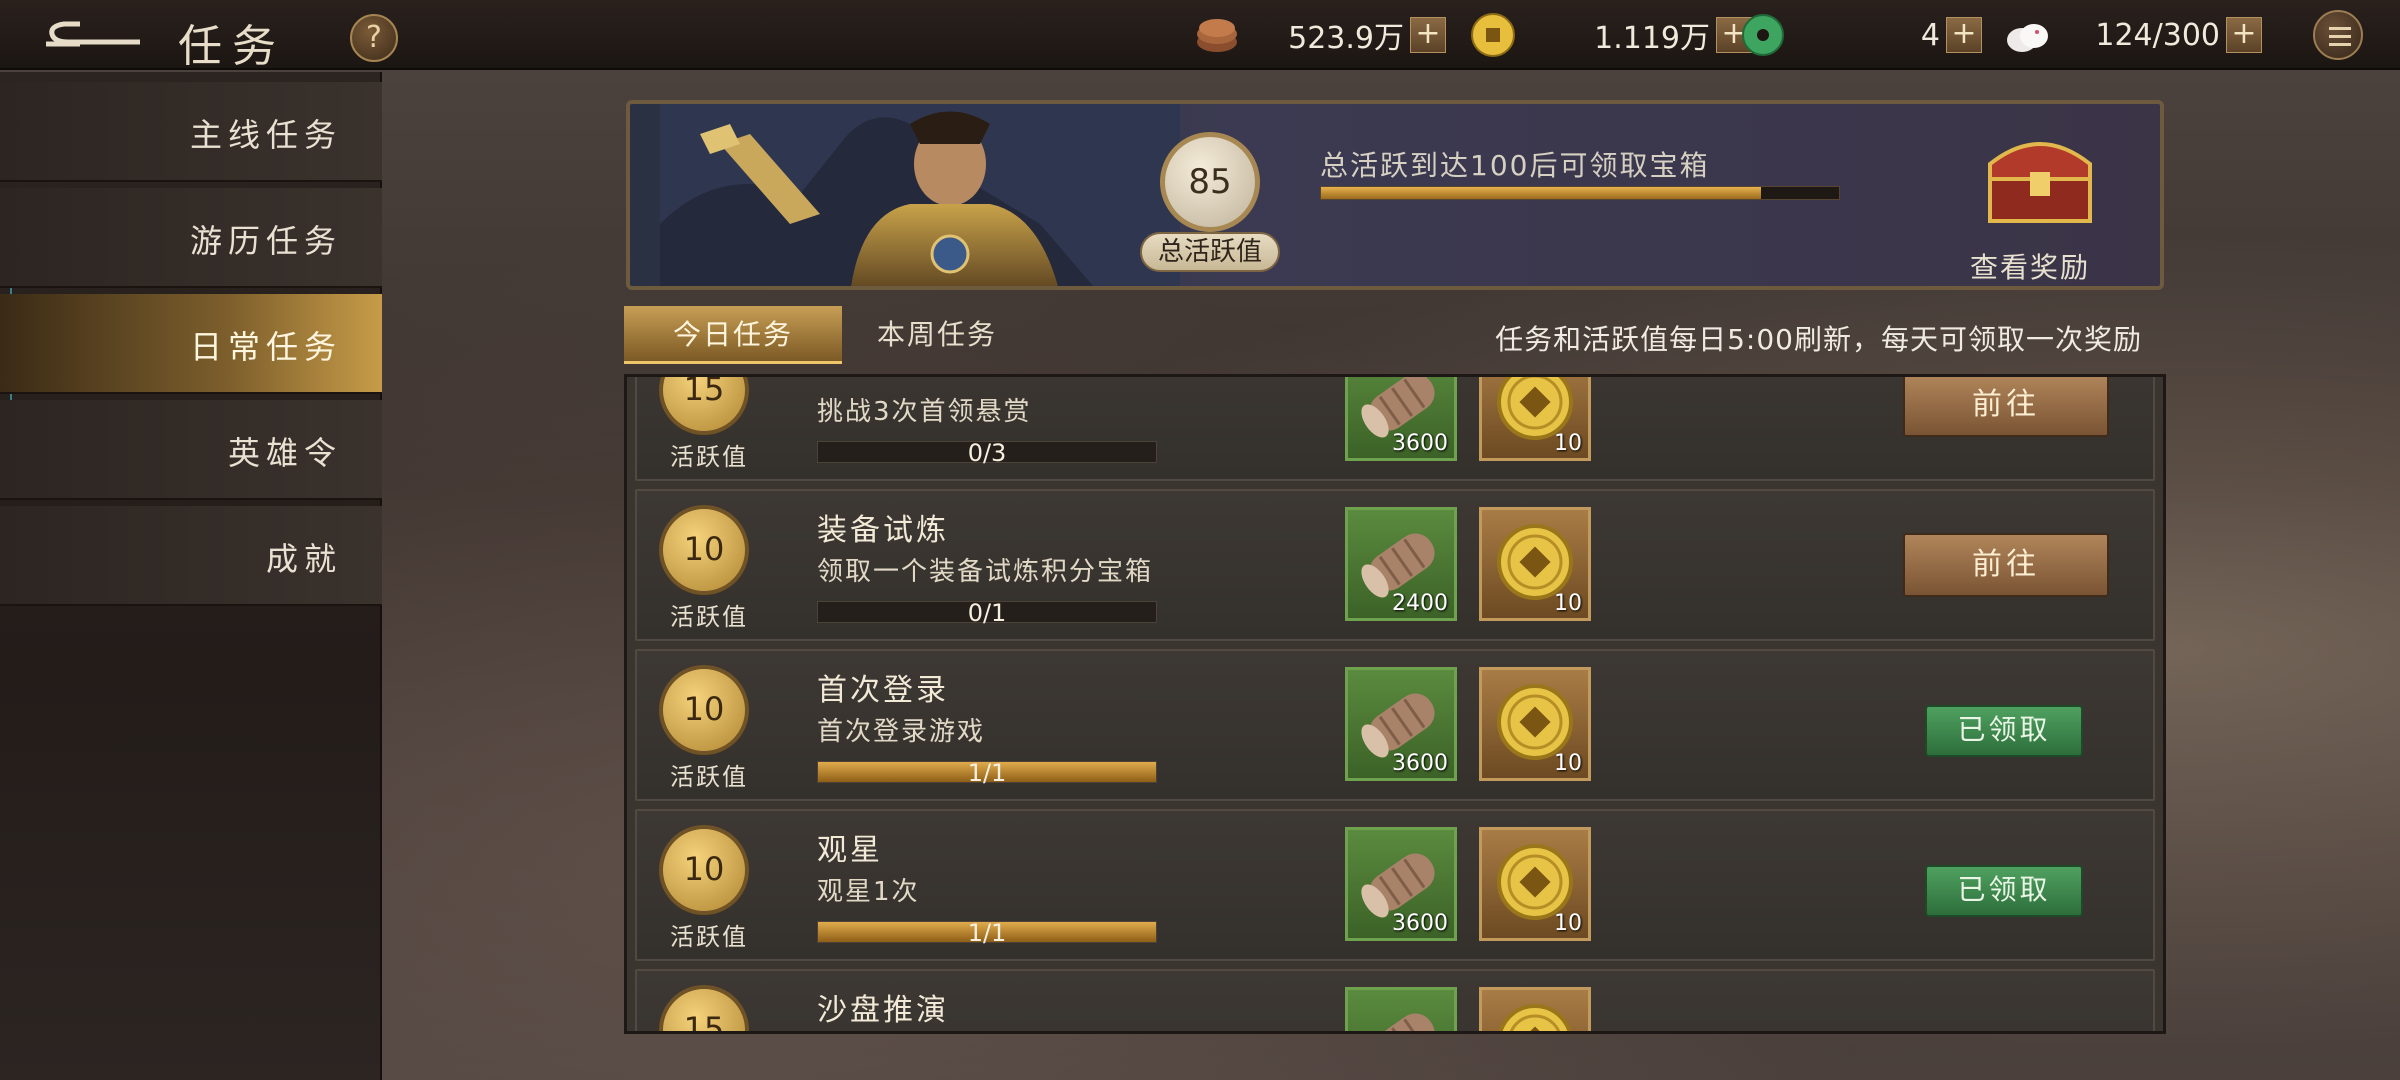 The image size is (2400, 1080). I want to click on gold-resource: 1.119万 +, so click(1620, 35).